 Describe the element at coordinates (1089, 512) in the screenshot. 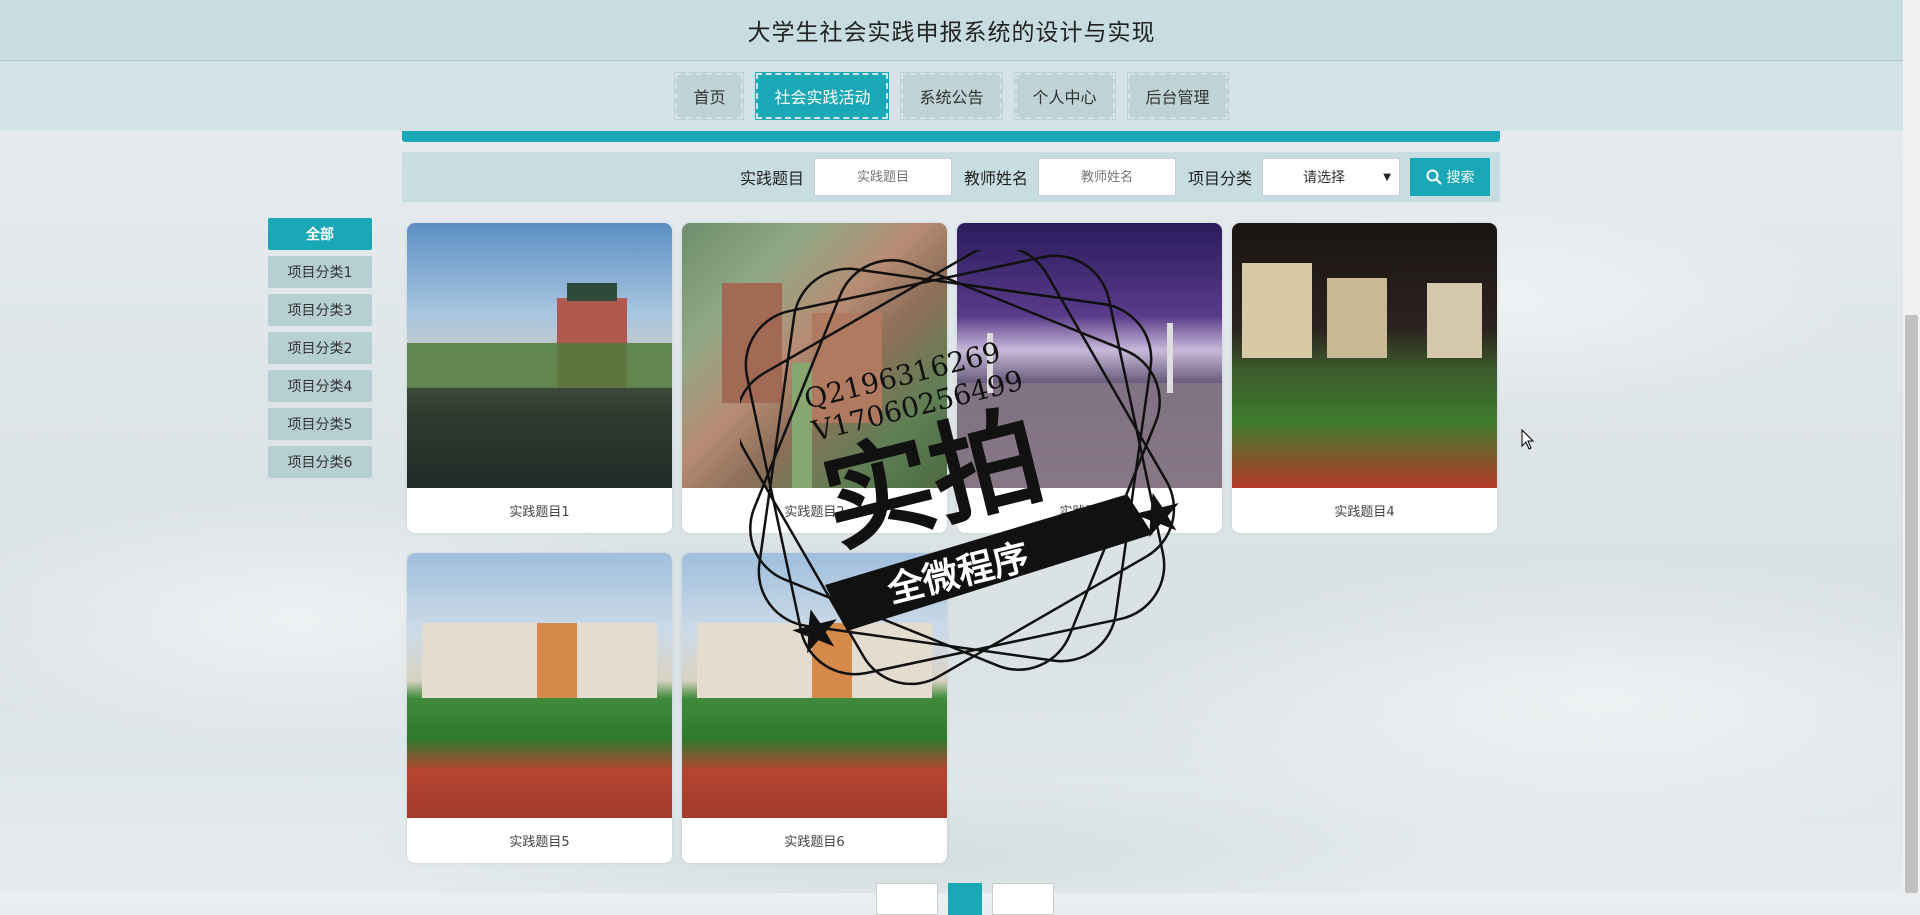

I see `card-title: 实践题目3` at that location.